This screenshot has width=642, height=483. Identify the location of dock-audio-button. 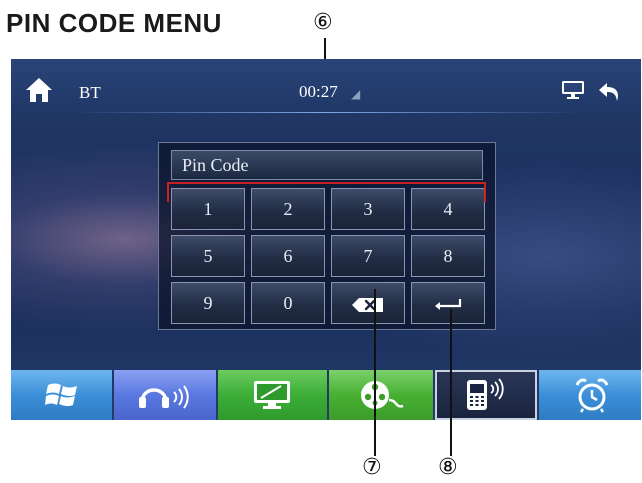
(165, 395).